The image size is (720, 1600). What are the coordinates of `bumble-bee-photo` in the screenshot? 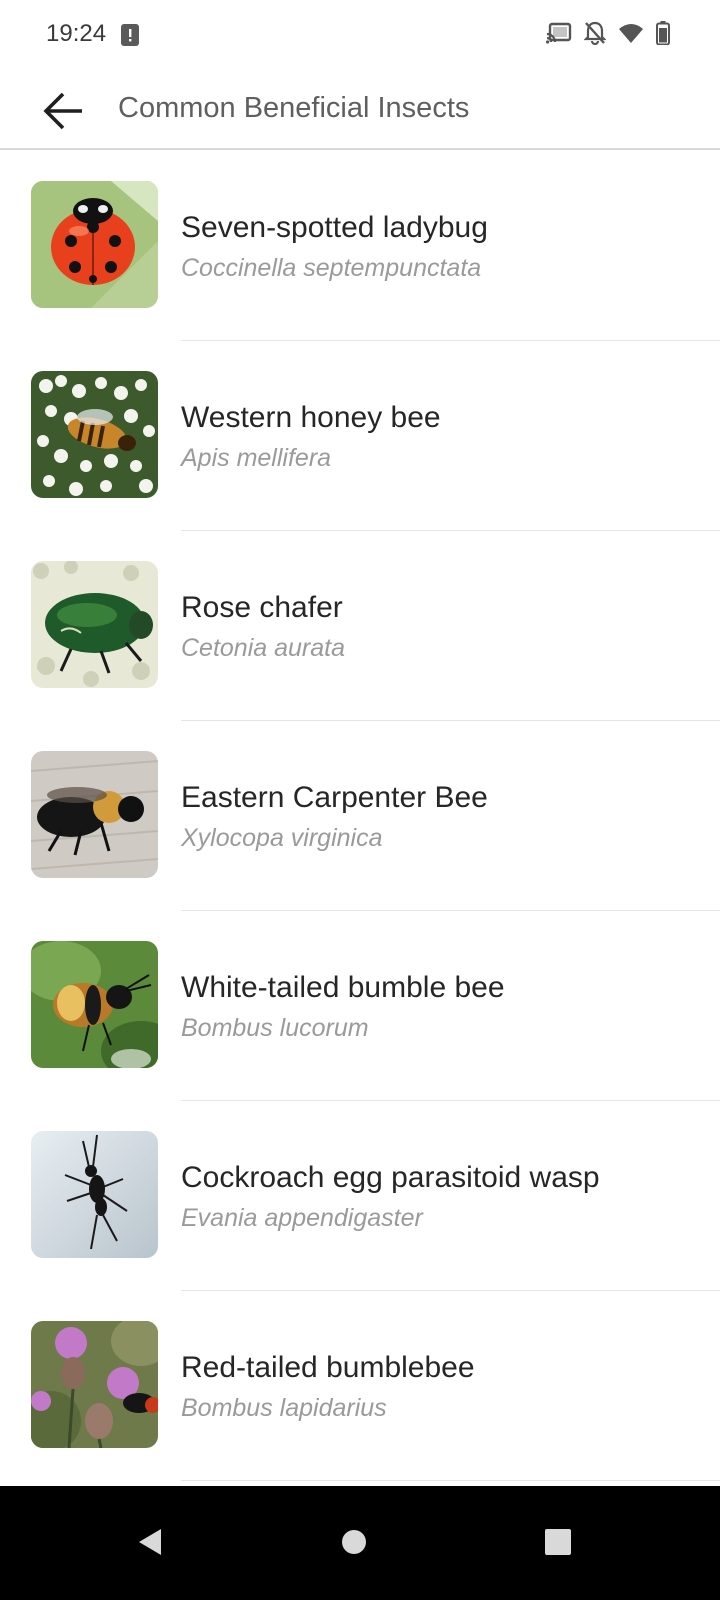 It's located at (94, 1004).